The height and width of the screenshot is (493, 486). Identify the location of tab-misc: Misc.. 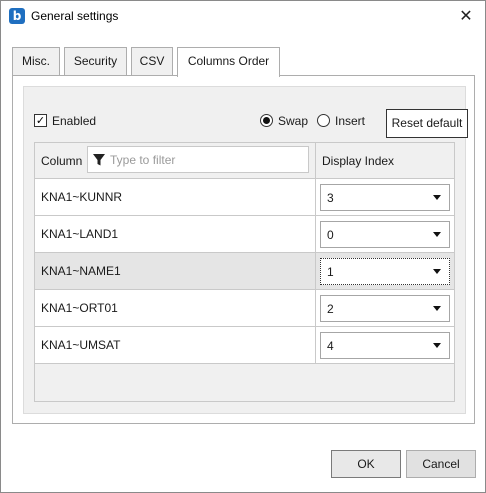
(36, 61).